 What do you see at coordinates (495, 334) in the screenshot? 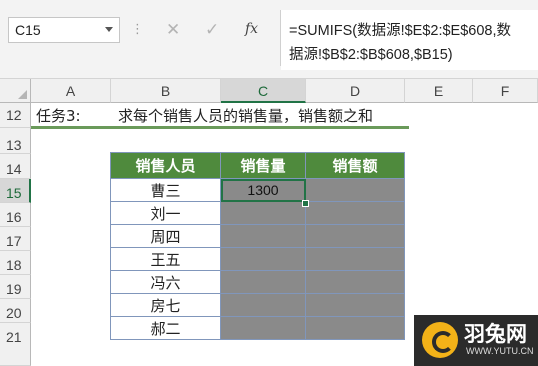
I see `watermark-brand: 羽兔网` at bounding box center [495, 334].